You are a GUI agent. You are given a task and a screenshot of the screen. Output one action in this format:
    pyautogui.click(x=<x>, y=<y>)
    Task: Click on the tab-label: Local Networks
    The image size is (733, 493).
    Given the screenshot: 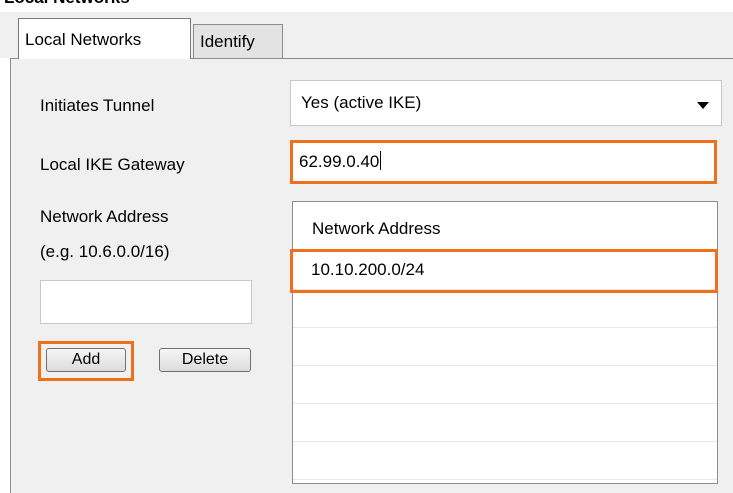 What is the action you would take?
    pyautogui.click(x=83, y=39)
    